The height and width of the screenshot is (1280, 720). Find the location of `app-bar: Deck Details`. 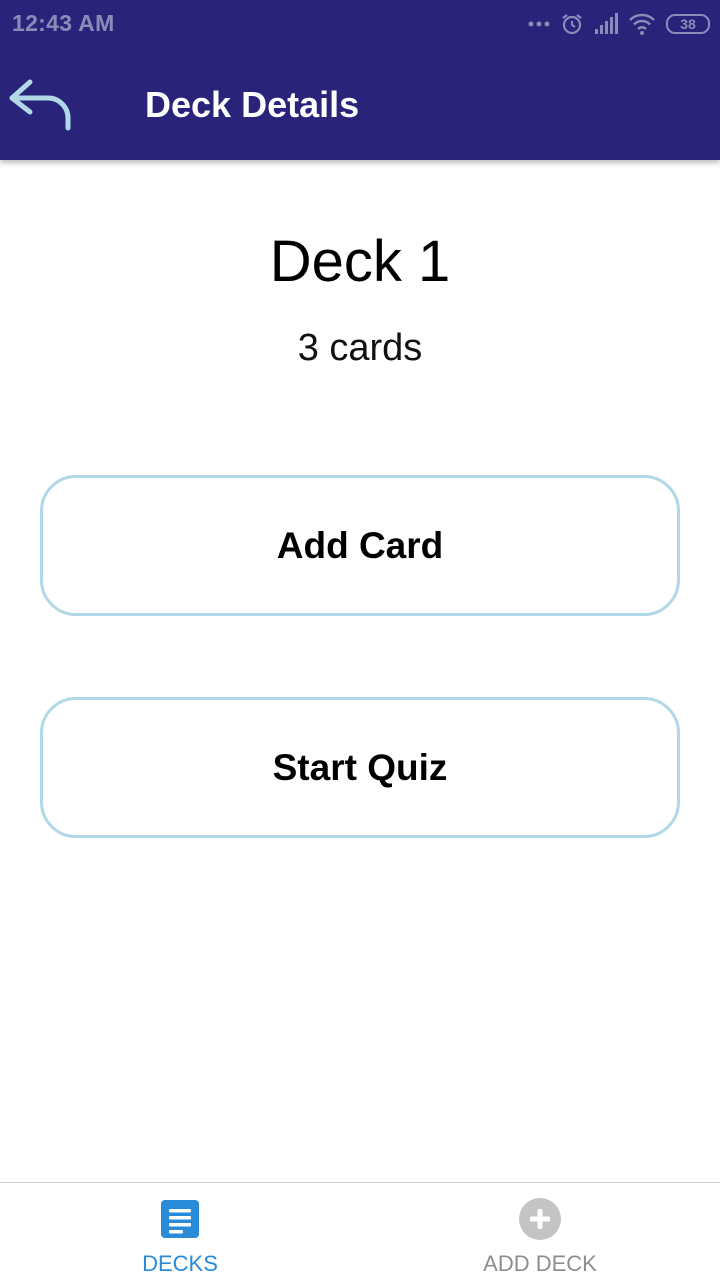

app-bar: Deck Details is located at coordinates (360, 105).